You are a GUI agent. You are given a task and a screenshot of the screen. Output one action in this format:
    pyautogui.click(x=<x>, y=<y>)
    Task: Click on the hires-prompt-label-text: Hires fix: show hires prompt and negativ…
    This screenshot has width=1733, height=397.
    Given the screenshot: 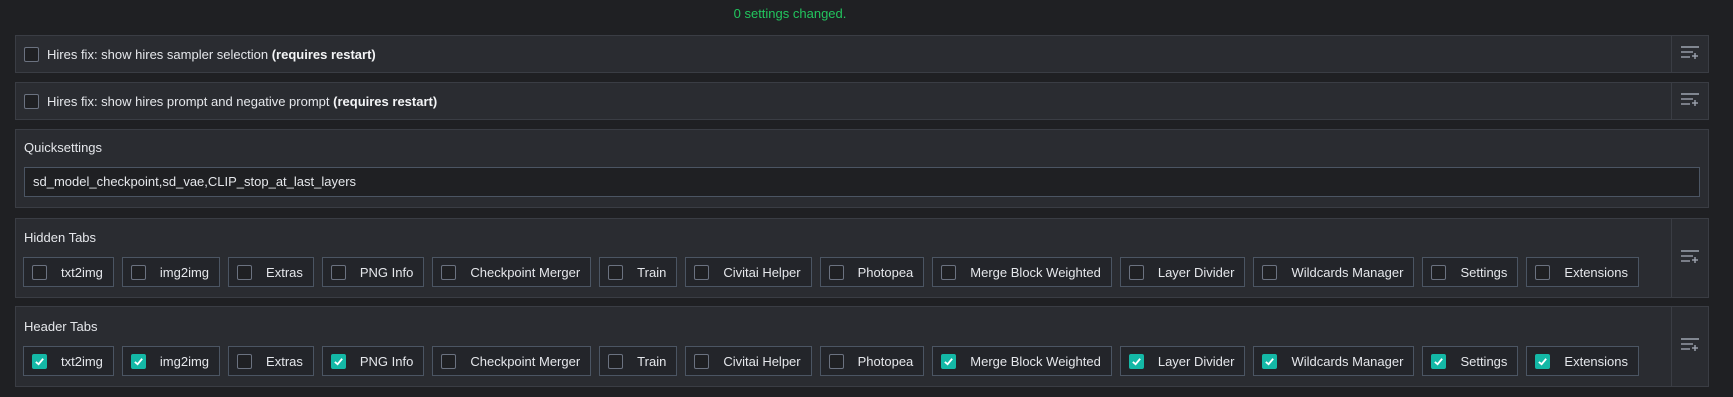 What is the action you would take?
    pyautogui.click(x=188, y=101)
    